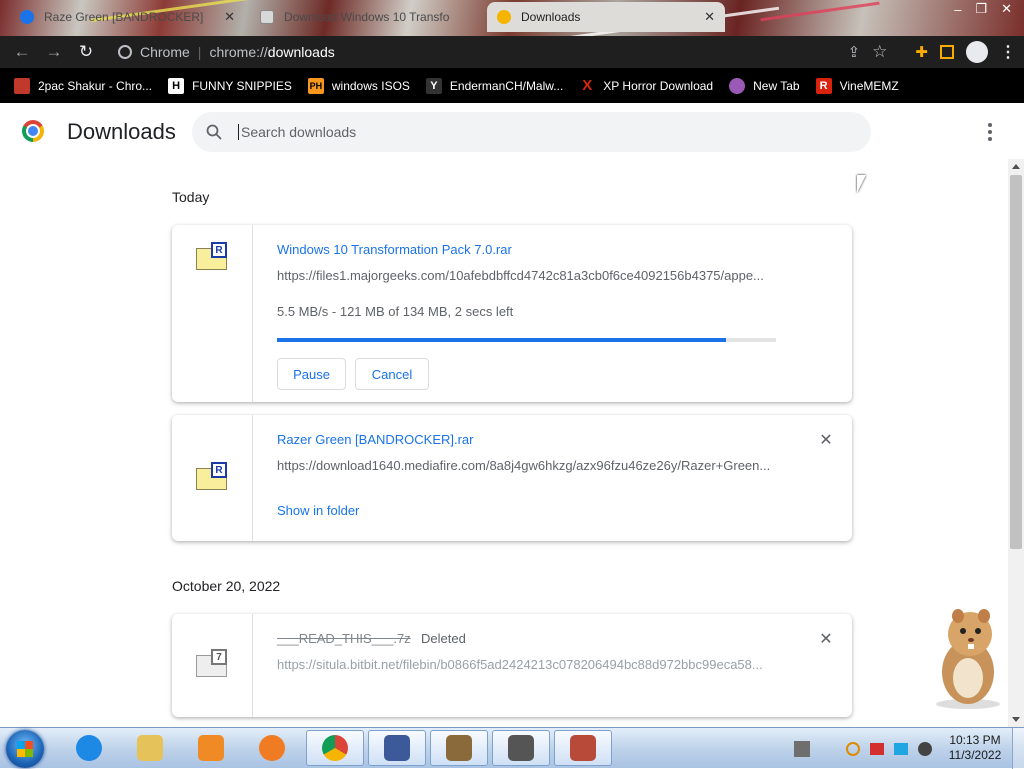 The width and height of the screenshot is (1024, 769). I want to click on bandicam-icon, so click(521, 748).